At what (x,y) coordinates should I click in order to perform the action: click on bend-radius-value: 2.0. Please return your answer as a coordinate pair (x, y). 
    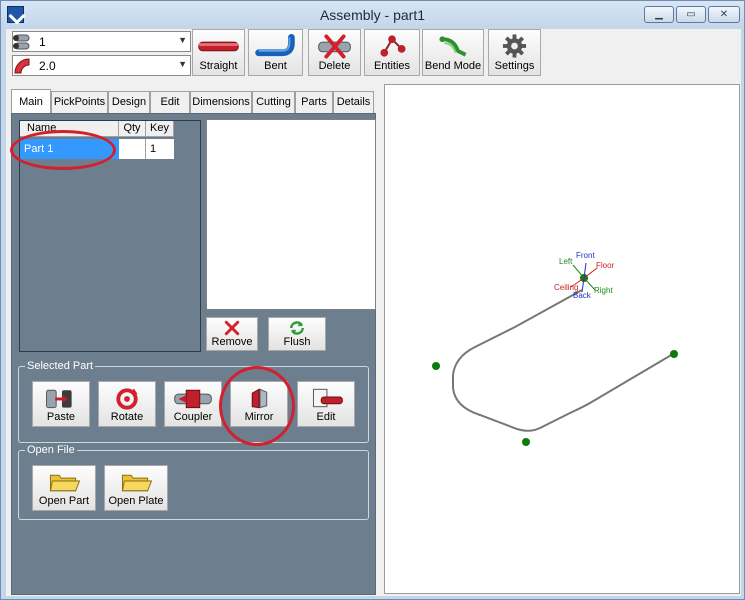
    Looking at the image, I should click on (47, 66).